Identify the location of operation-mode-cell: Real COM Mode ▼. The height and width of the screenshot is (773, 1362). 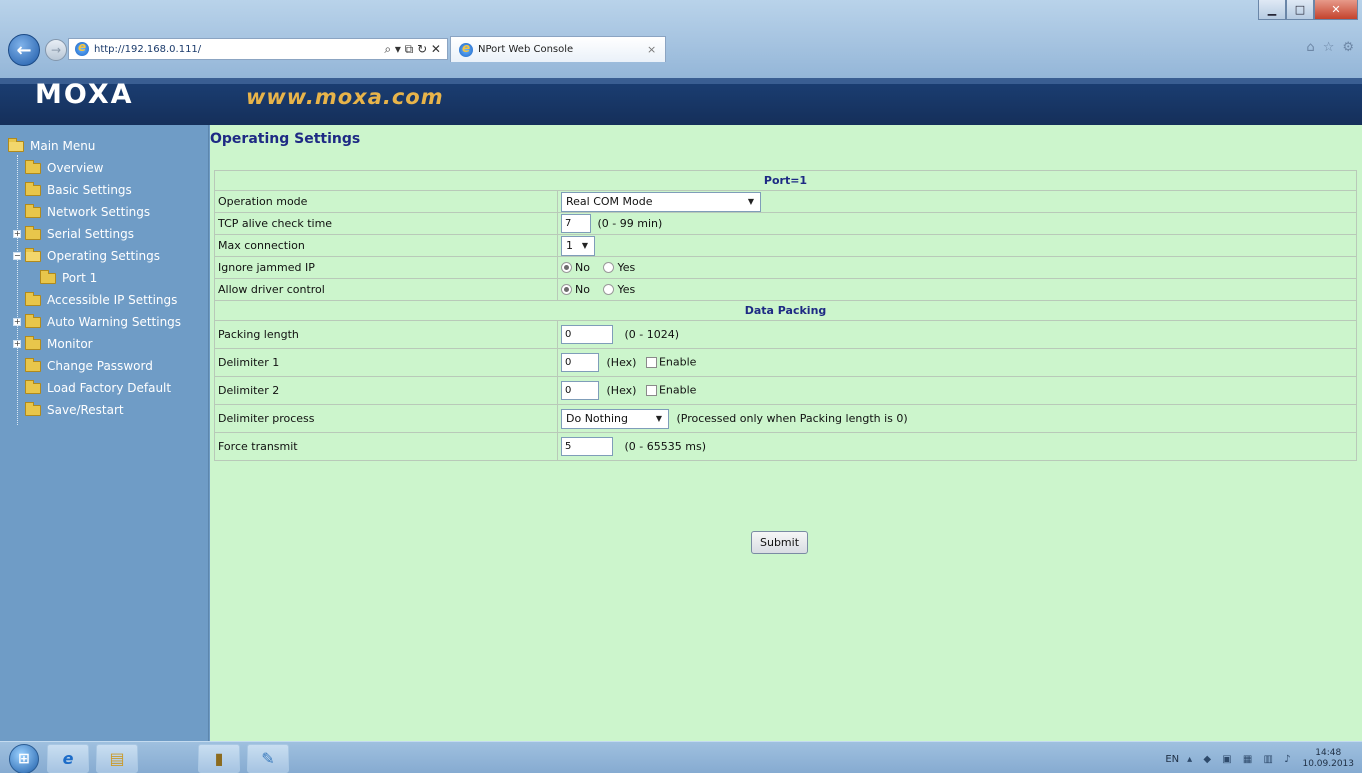
(957, 201).